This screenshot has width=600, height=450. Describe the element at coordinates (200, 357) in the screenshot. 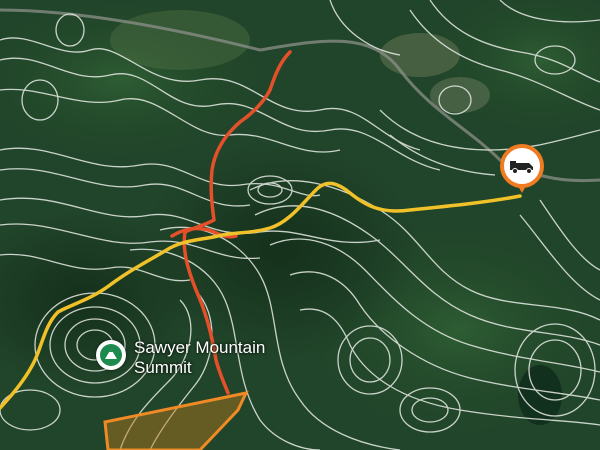

I see `summit-label: Sawyer Mountain Summit` at that location.